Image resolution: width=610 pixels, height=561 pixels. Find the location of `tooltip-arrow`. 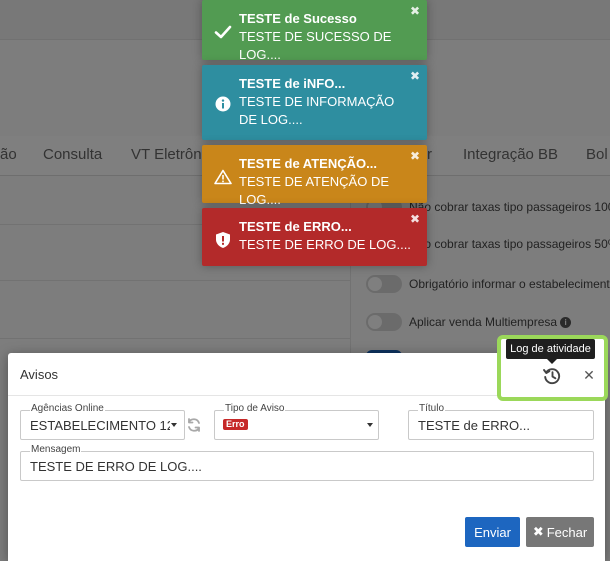

tooltip-arrow is located at coordinates (552, 361).